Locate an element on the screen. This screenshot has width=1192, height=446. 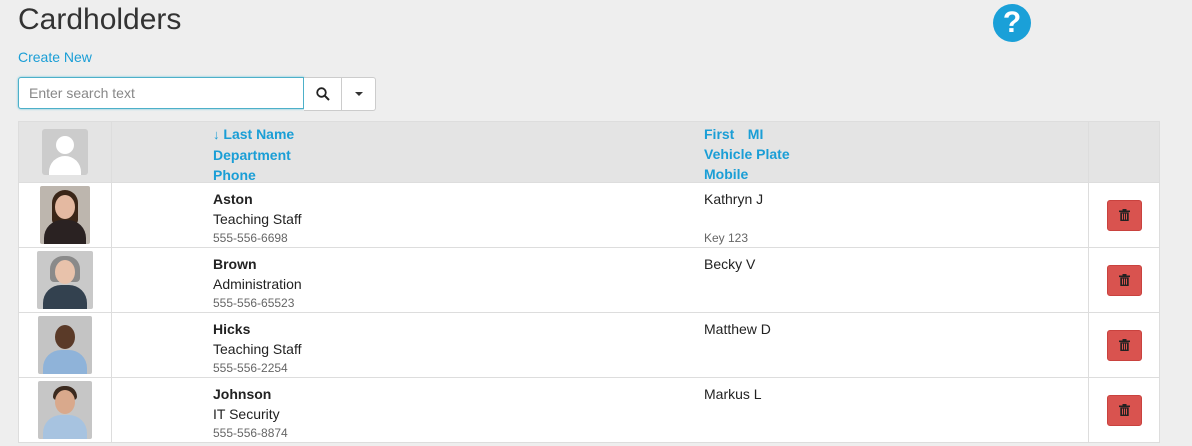
phone: 555-556-65523 is located at coordinates (254, 303).